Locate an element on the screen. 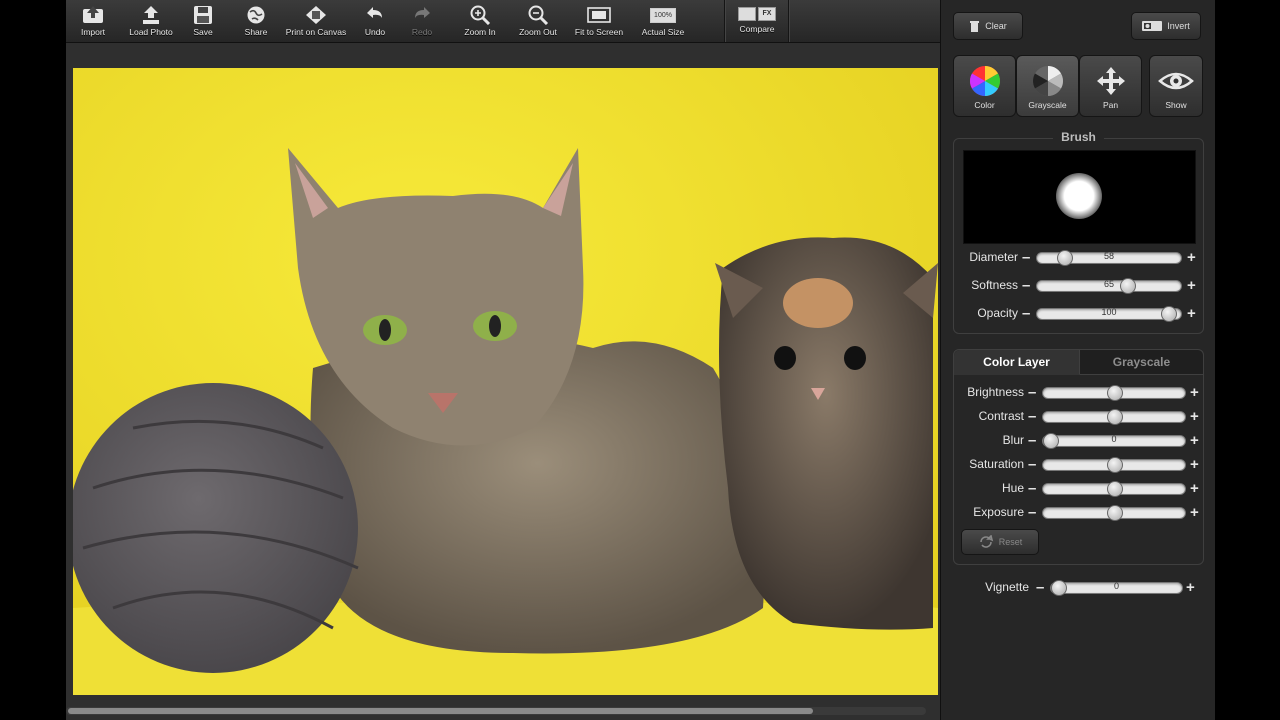  zoom-in-label: Zoom In is located at coordinates (480, 32).